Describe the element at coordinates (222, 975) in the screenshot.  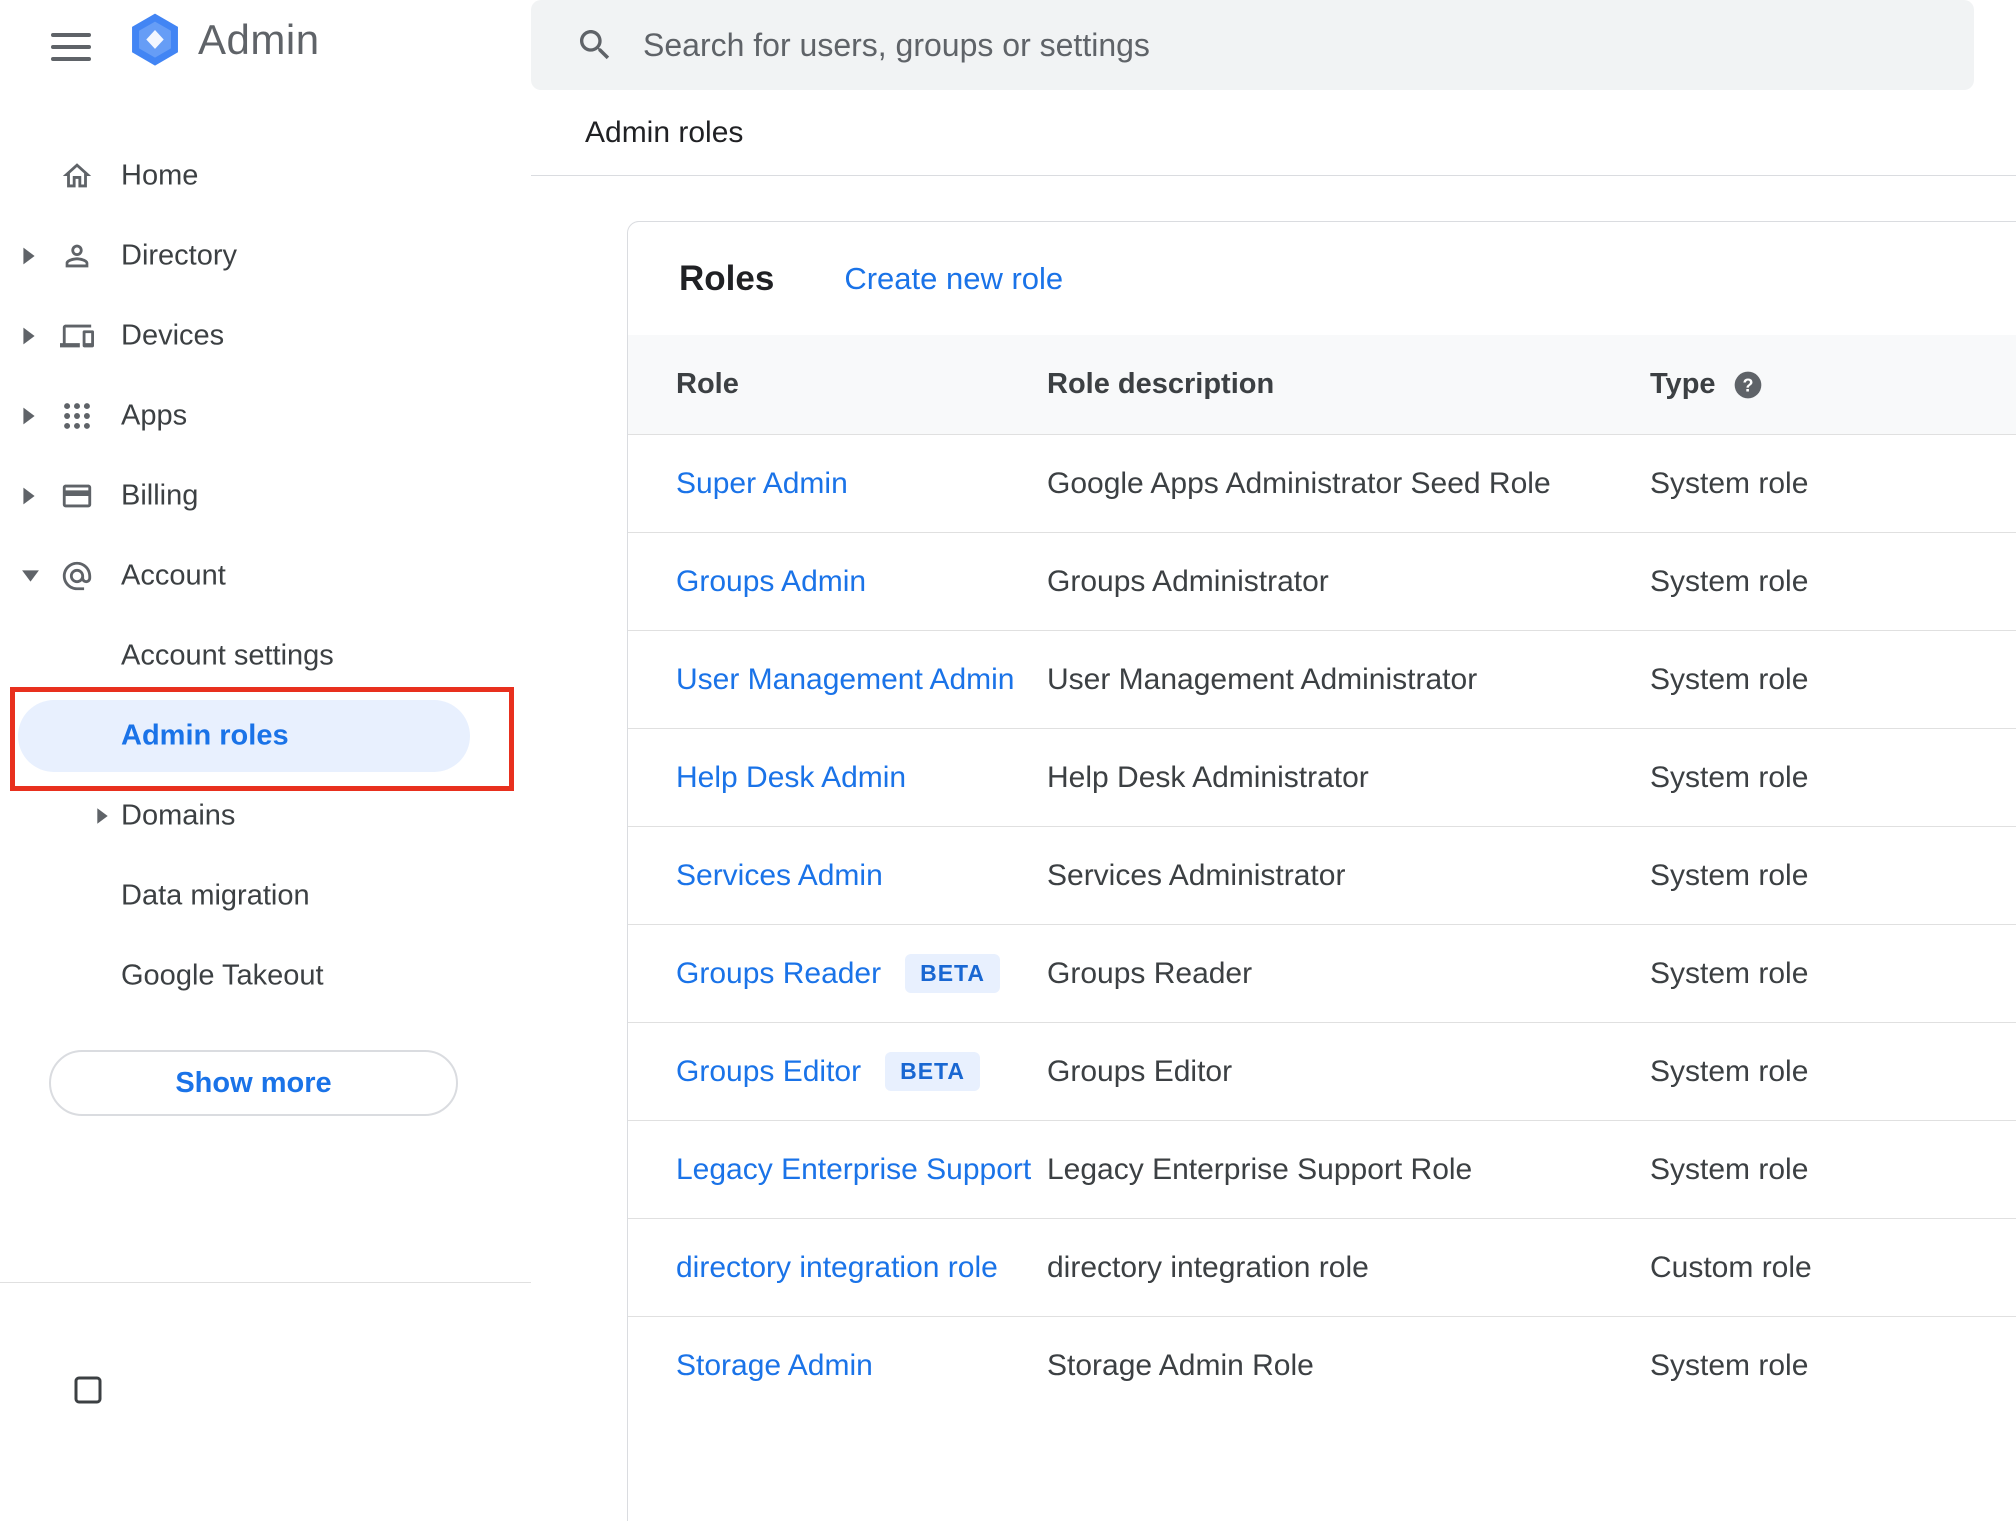
I see `sidebar-item-label: Google Takeout` at that location.